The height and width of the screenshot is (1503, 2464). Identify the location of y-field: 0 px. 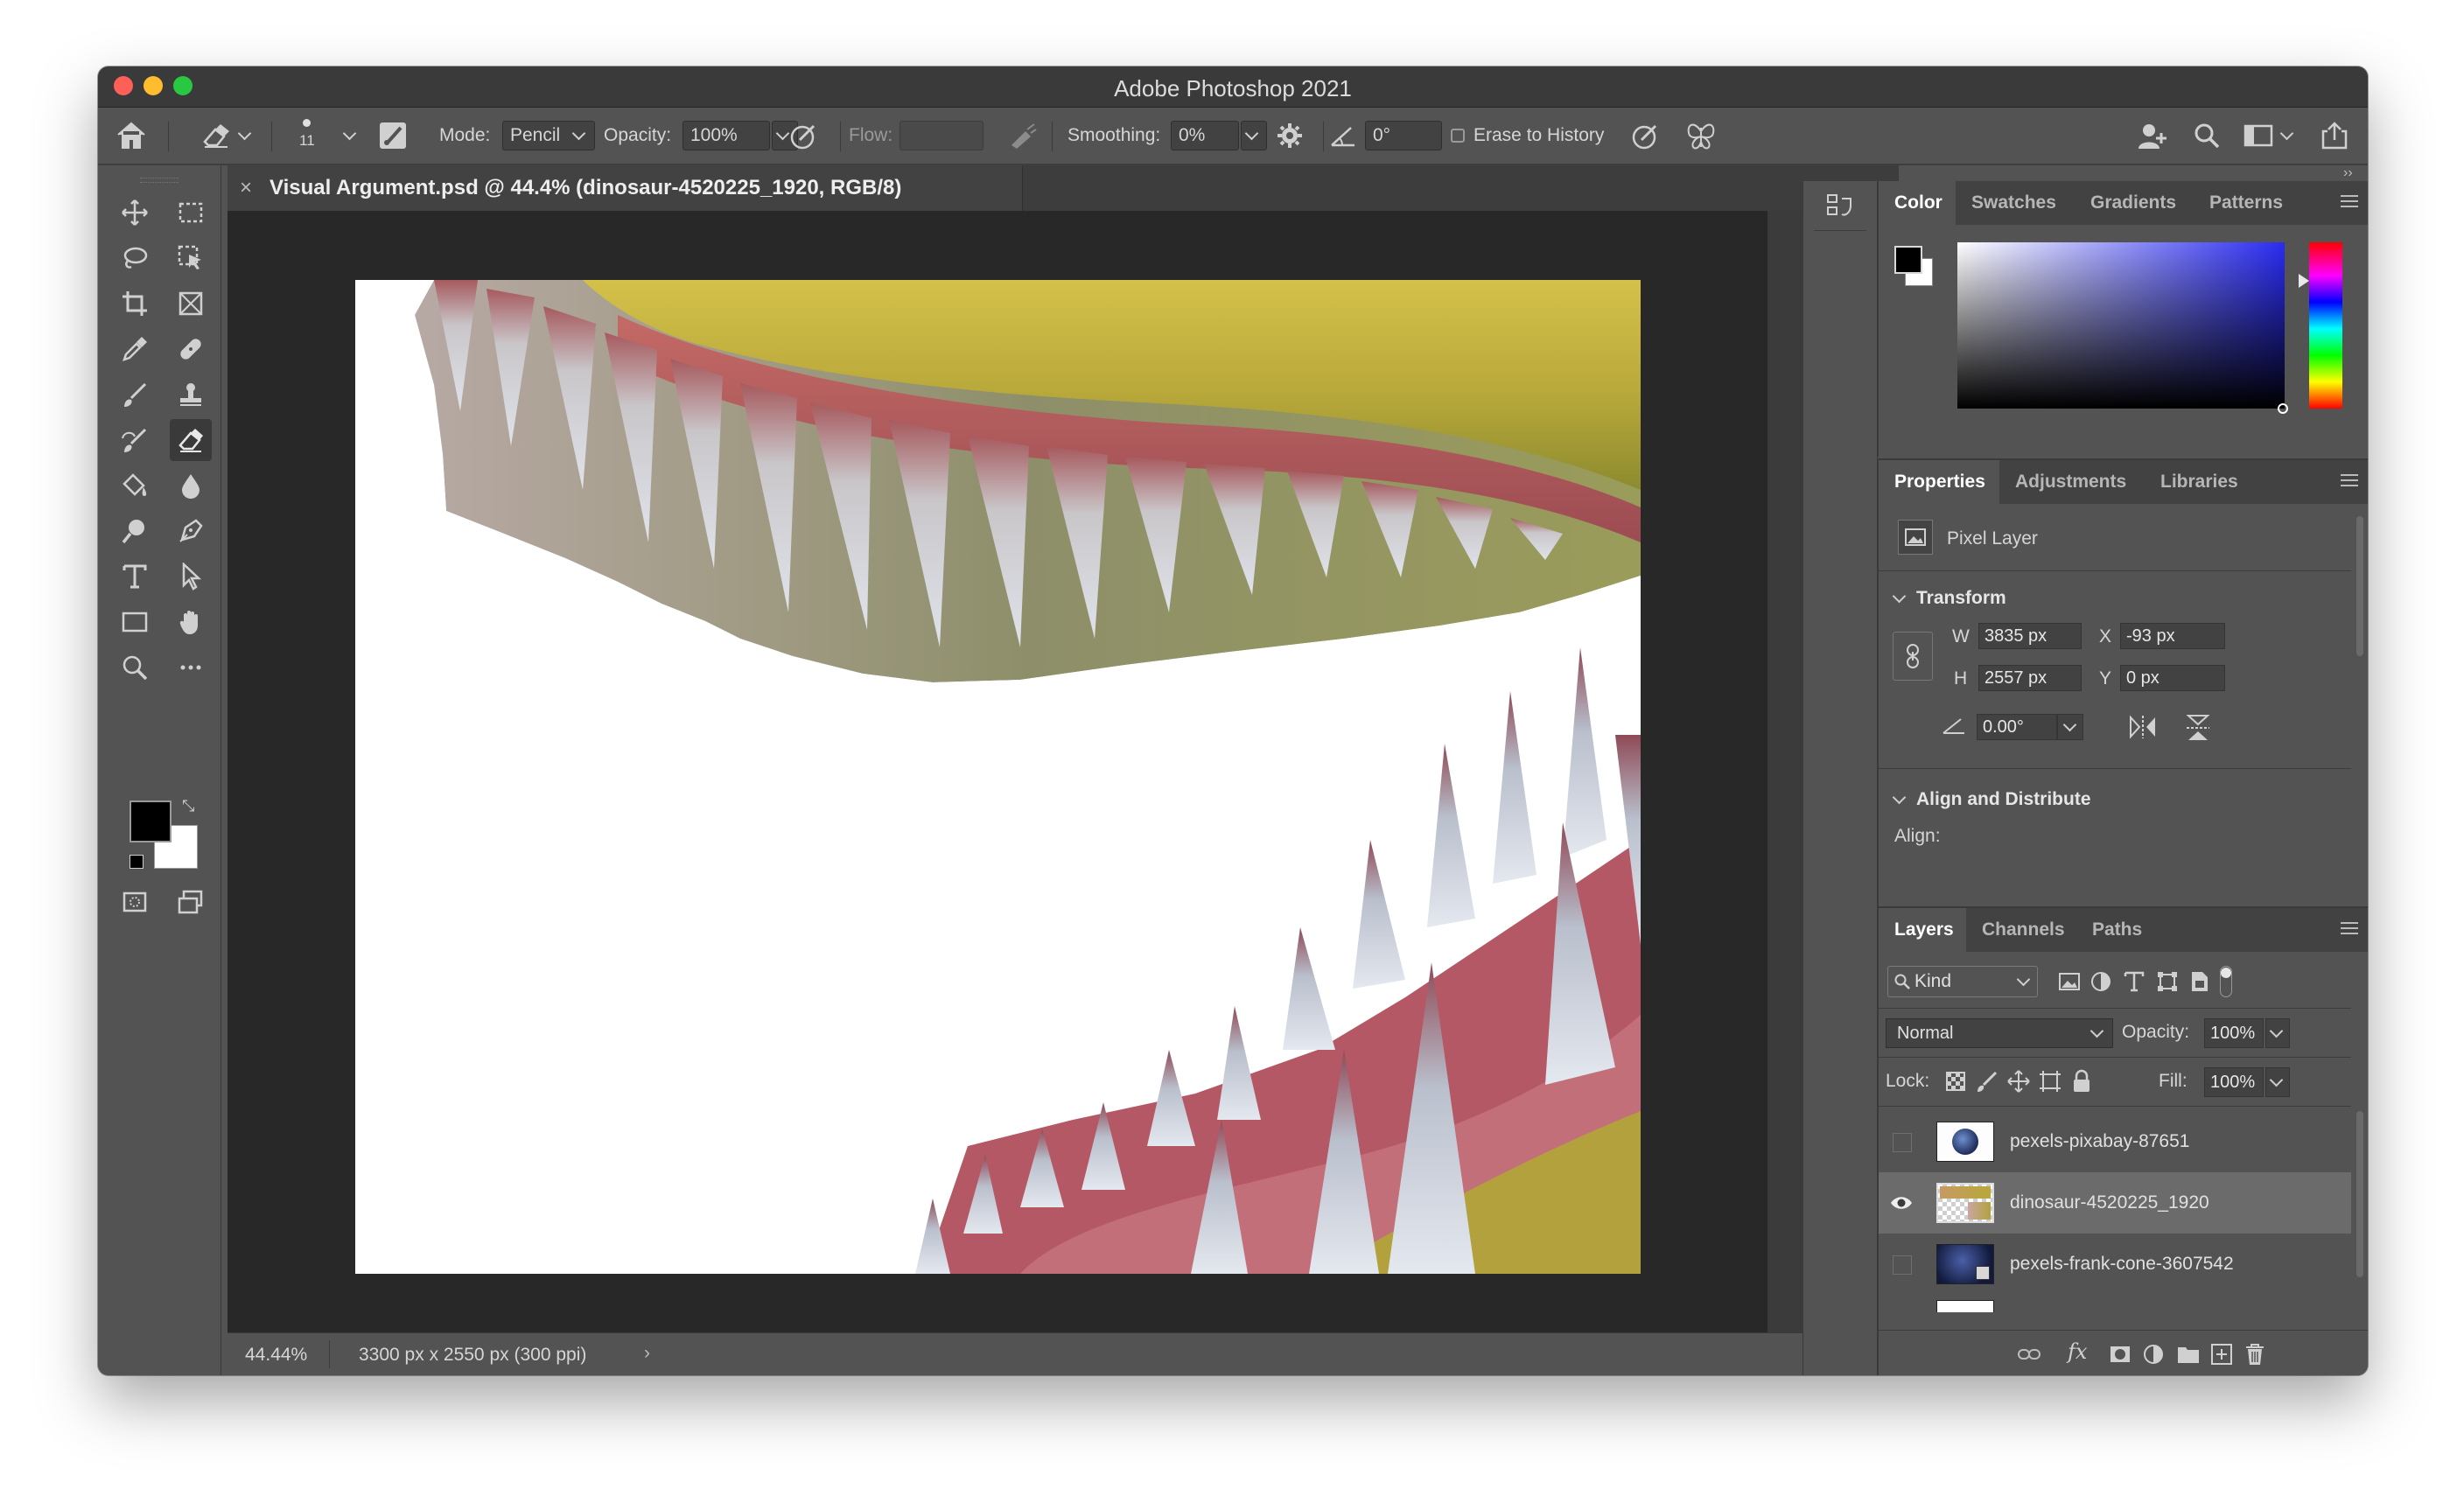
(2172, 678).